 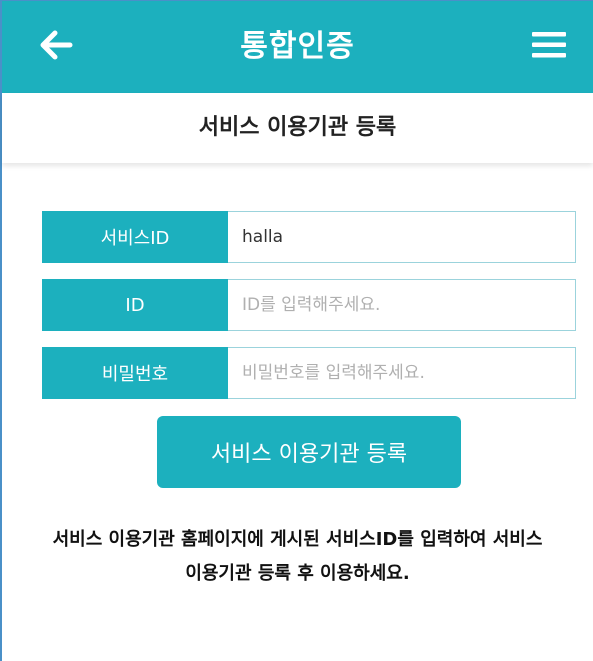 I want to click on service-id-row: 서비스ID, so click(x=309, y=237).